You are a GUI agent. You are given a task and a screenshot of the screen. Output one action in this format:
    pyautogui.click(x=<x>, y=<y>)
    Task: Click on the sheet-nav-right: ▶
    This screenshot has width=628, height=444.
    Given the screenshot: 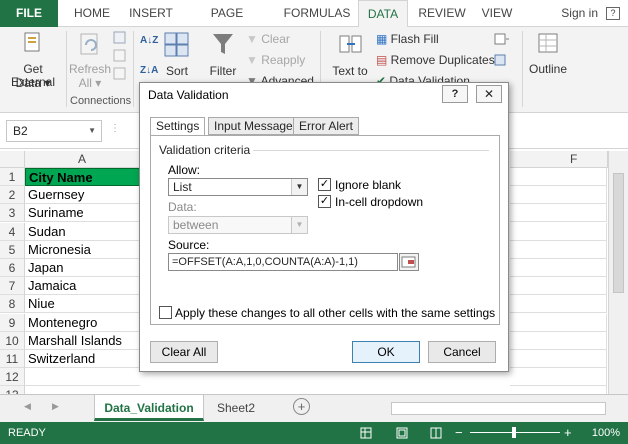 What is the action you would take?
    pyautogui.click(x=55, y=406)
    